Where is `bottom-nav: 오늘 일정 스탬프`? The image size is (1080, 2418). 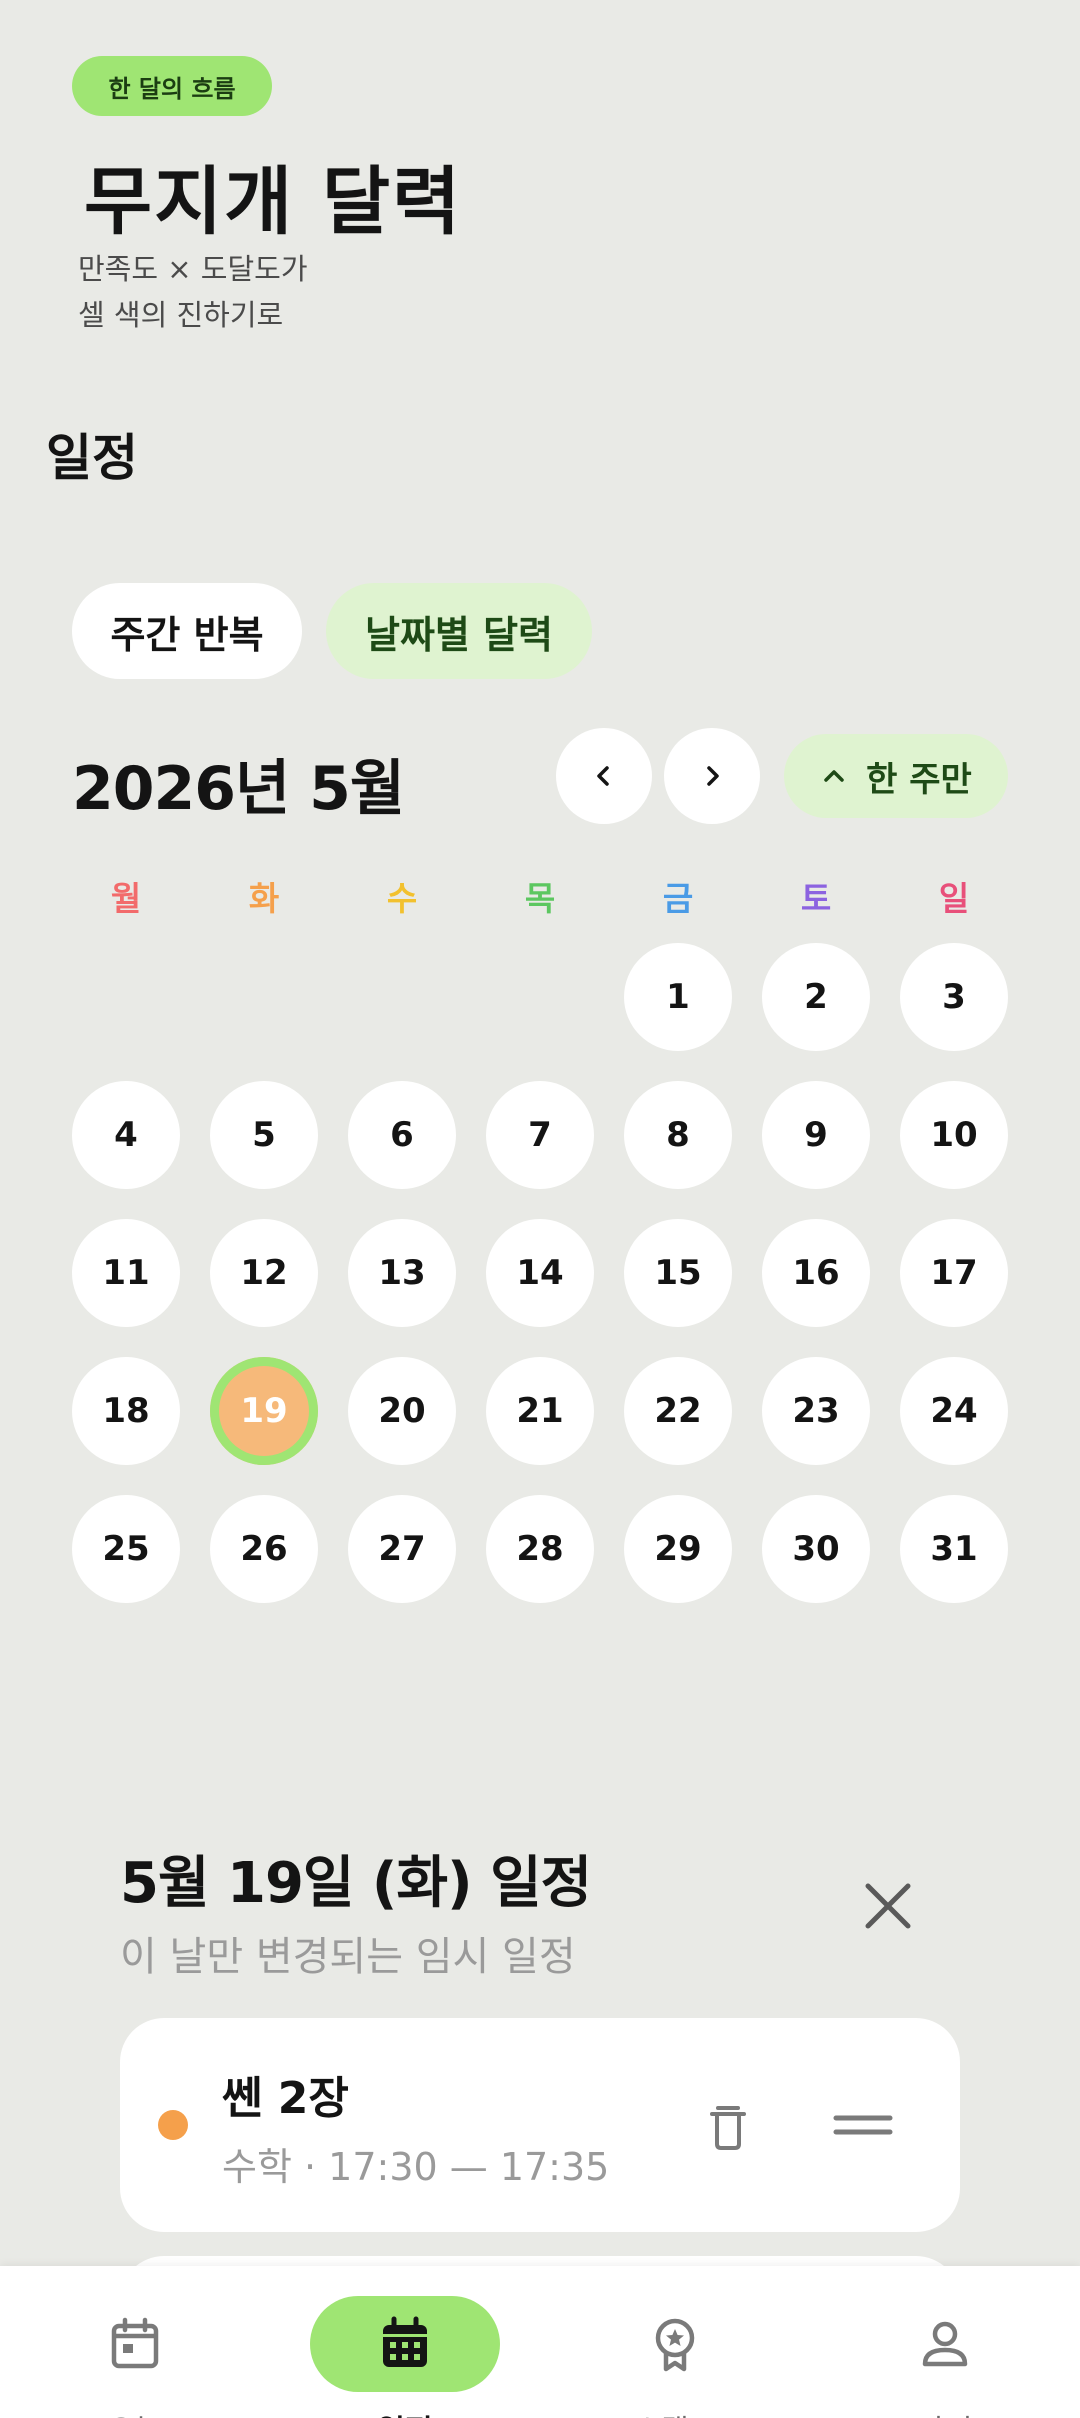 bottom-nav: 오늘 일정 스탬프 is located at coordinates (540, 2342).